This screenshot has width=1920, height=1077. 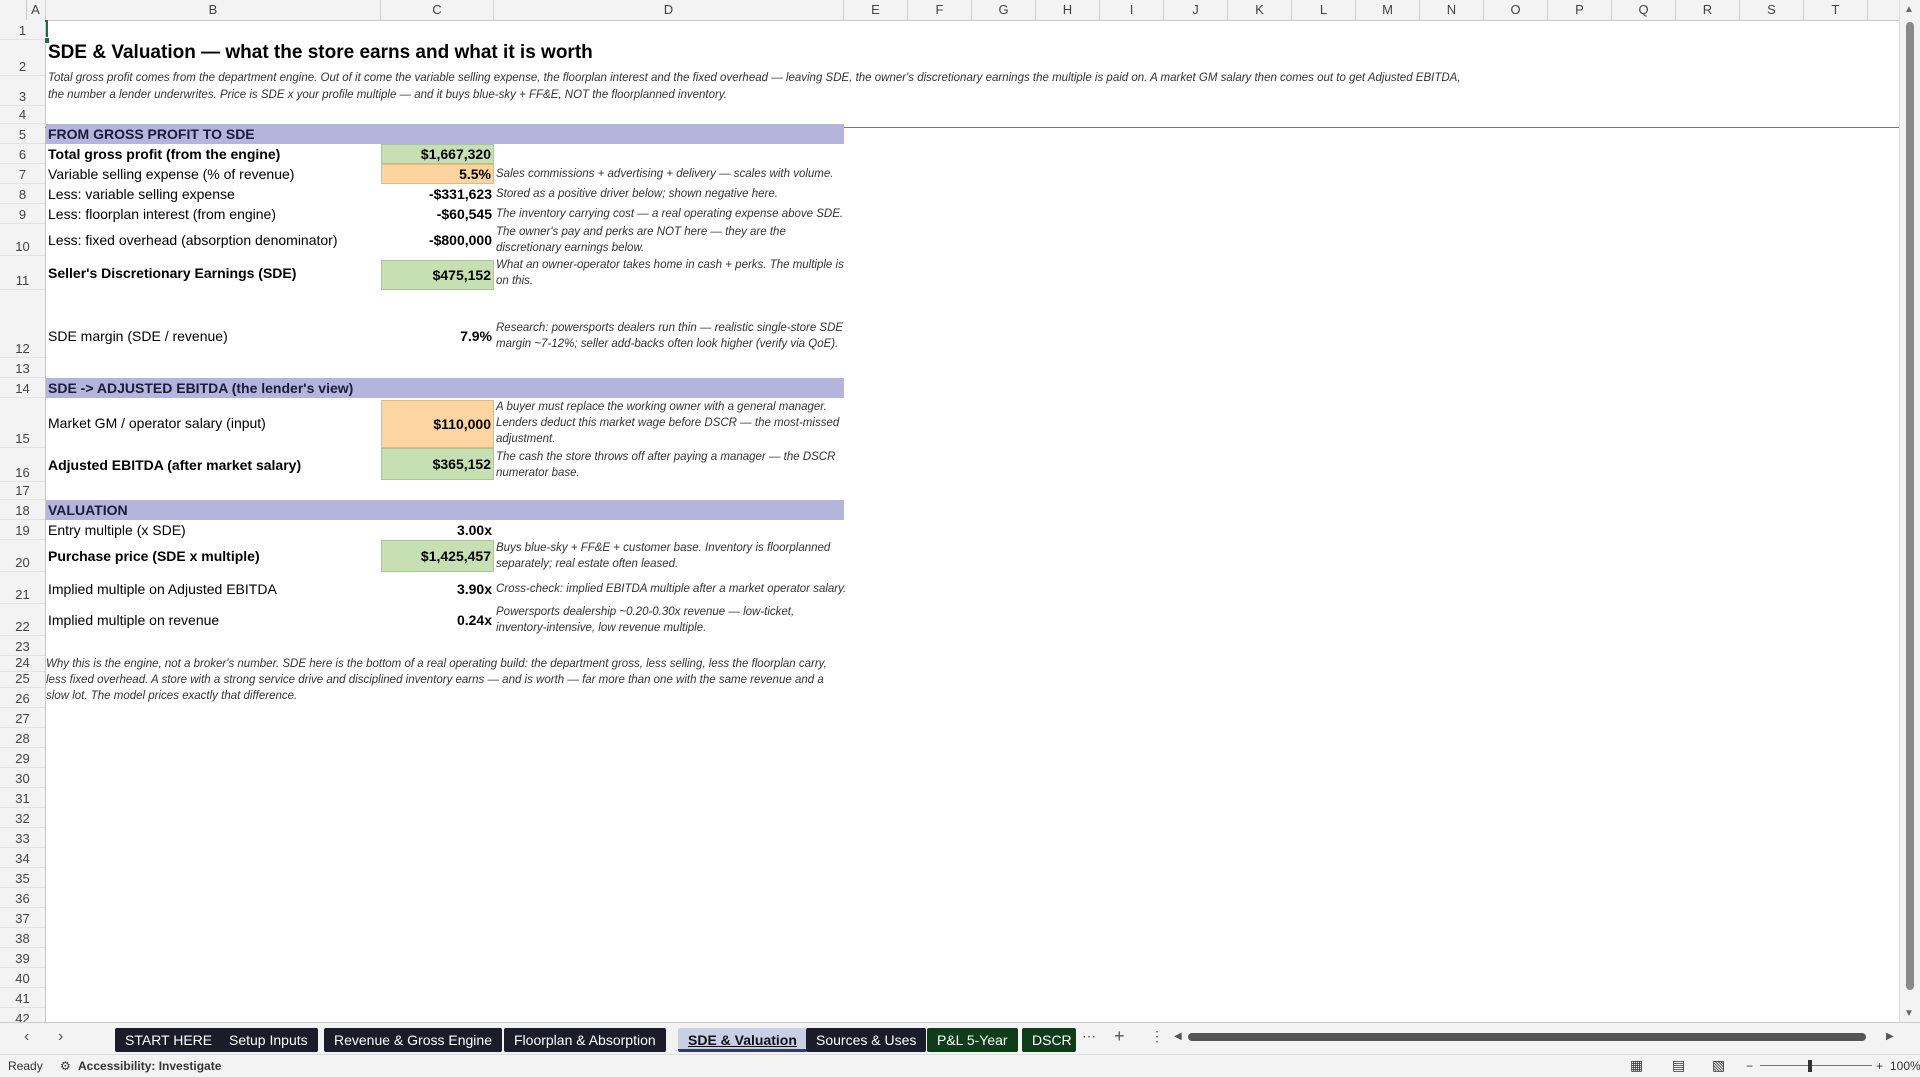 I want to click on col-header-p: P, so click(x=1580, y=10).